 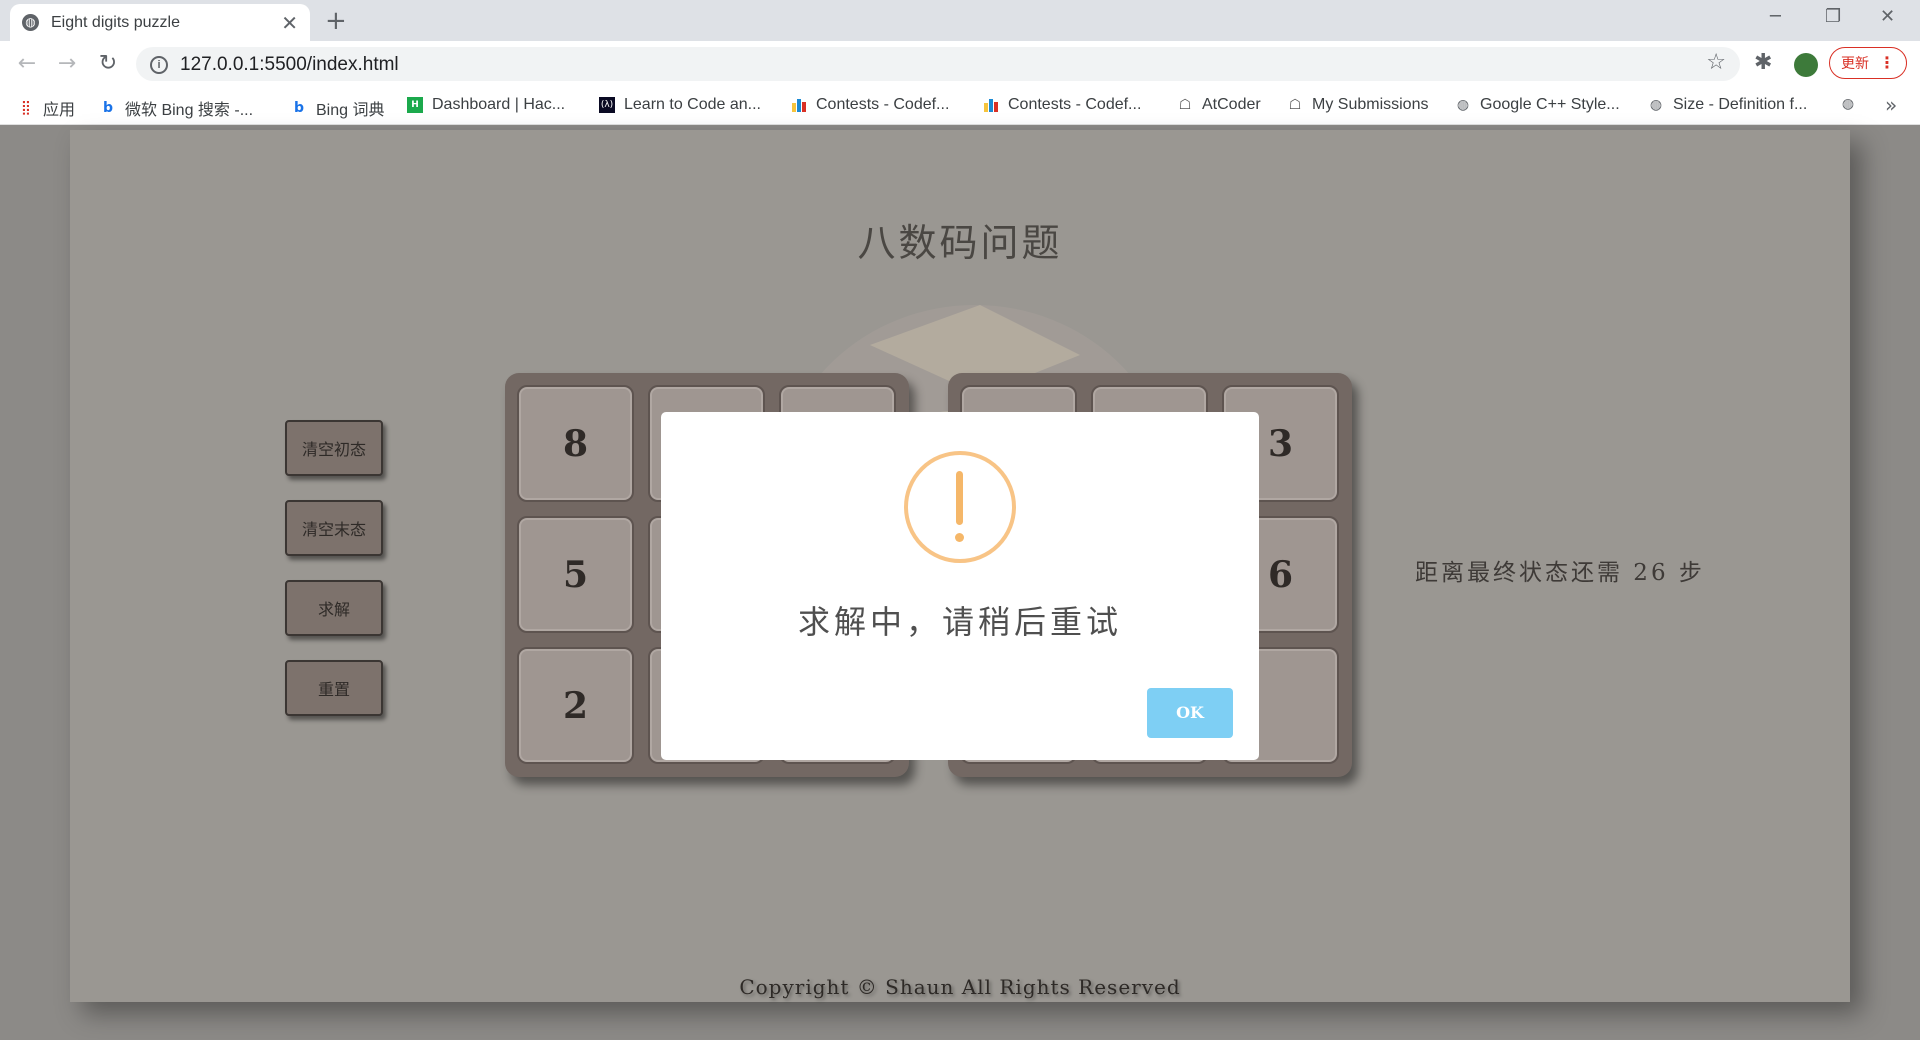 What do you see at coordinates (108, 64) in the screenshot?
I see `reload-button: ↻` at bounding box center [108, 64].